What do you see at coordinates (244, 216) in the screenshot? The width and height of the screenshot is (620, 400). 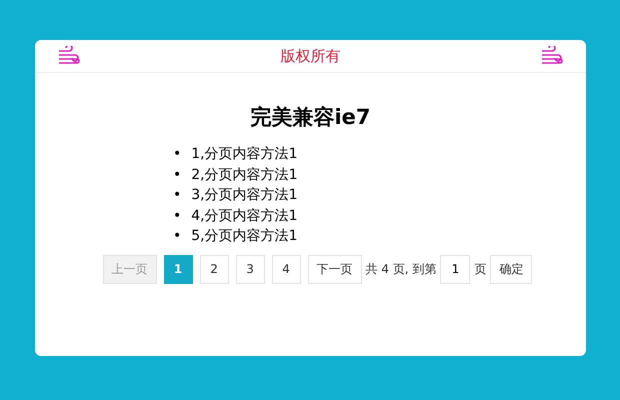 I see `list-item: 4,分页内容方法1` at bounding box center [244, 216].